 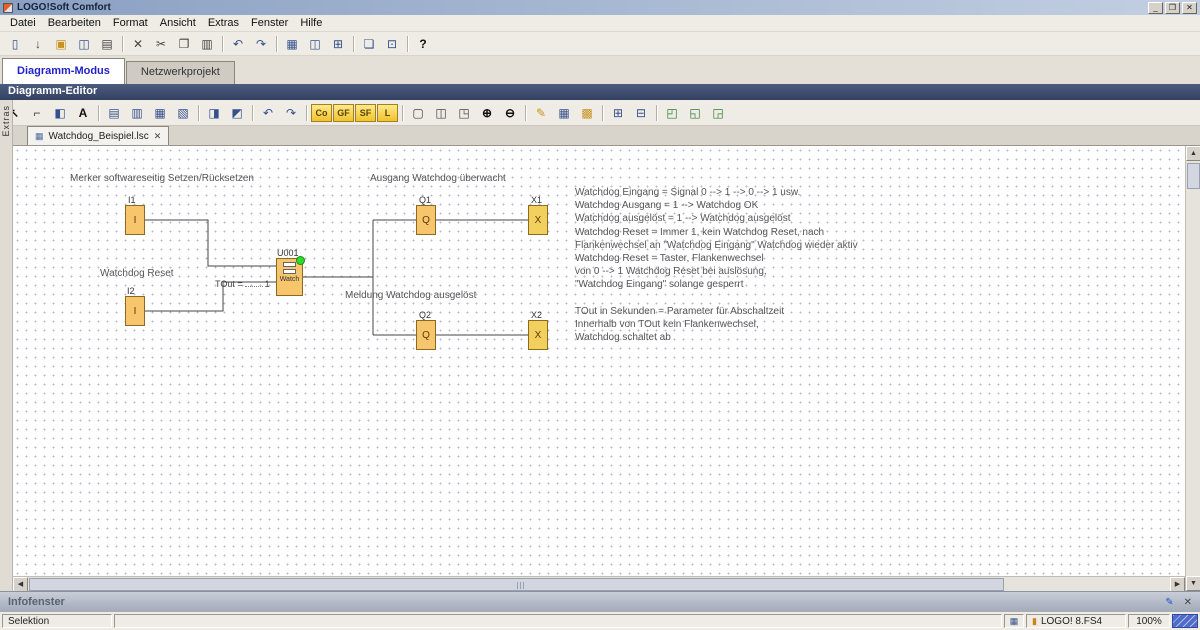 What do you see at coordinates (667, 206) in the screenshot?
I see `comment-line: Watchdog Ausgang = 1 --> Watchdog OK` at bounding box center [667, 206].